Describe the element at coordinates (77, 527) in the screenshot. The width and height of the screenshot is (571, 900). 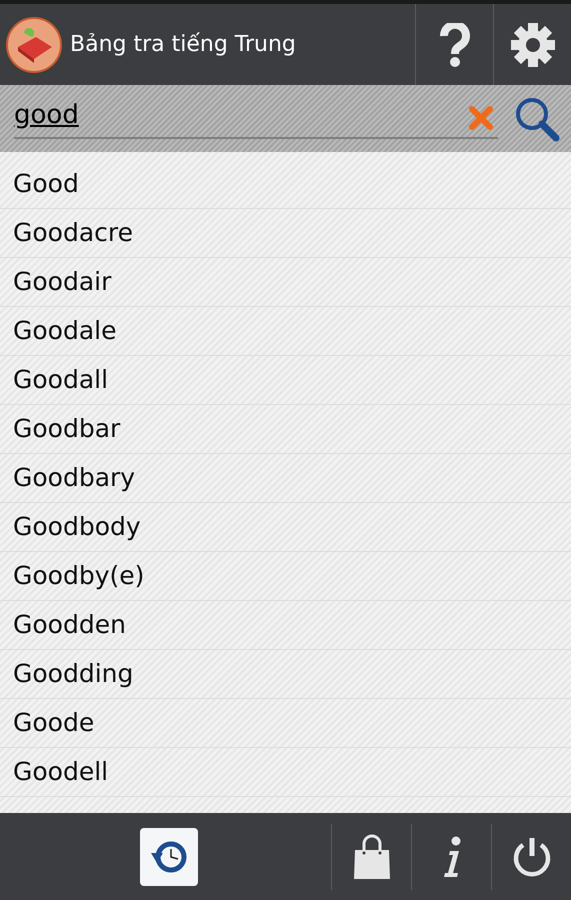
I see `result-item: Goodbody` at that location.